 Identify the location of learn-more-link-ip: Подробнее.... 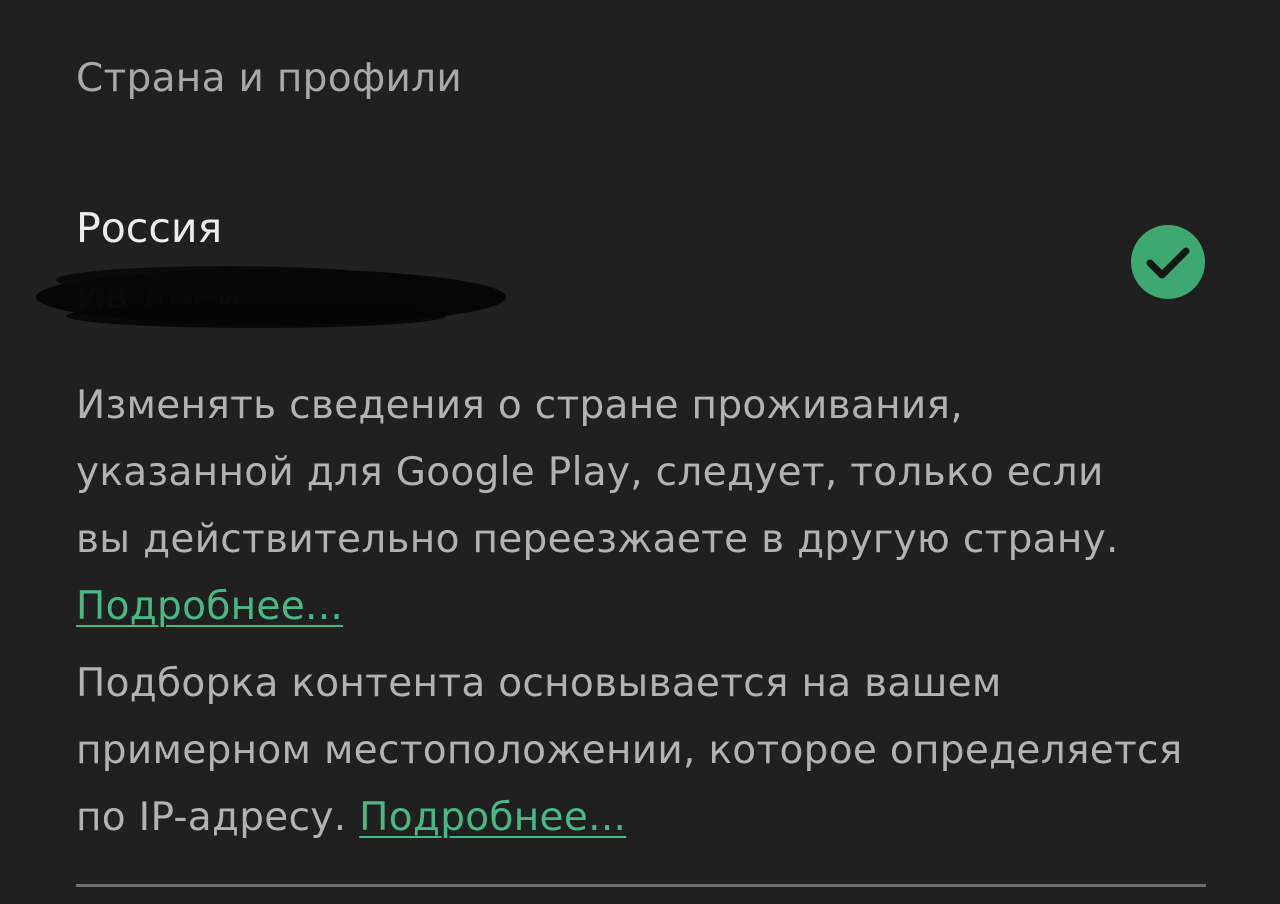
(492, 817).